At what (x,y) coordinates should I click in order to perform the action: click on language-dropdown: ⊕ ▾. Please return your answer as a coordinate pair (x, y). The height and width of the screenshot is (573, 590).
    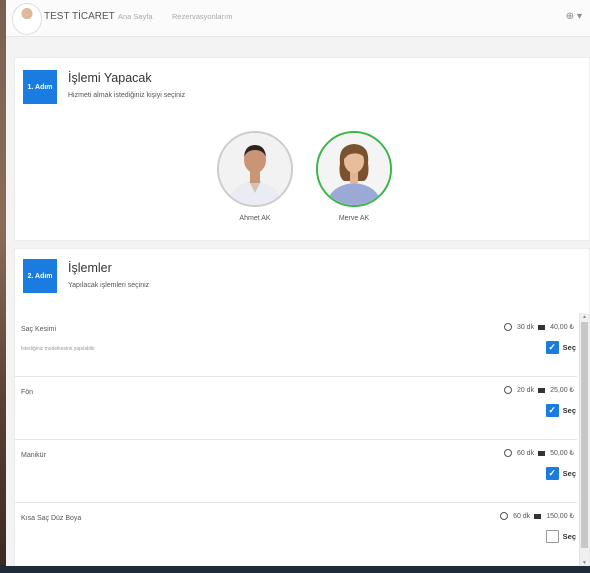
    Looking at the image, I should click on (574, 16).